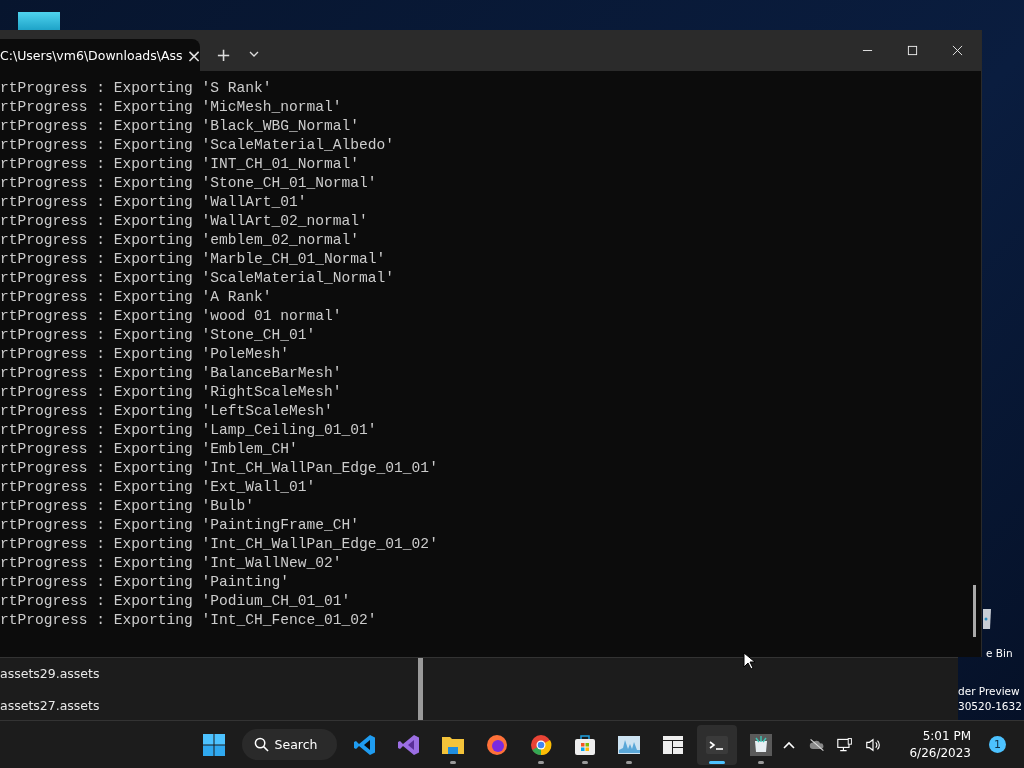  What do you see at coordinates (180, 164) in the screenshot?
I see `console-line: rtProgress : Exporting 'INT_CH_01_Normal'` at bounding box center [180, 164].